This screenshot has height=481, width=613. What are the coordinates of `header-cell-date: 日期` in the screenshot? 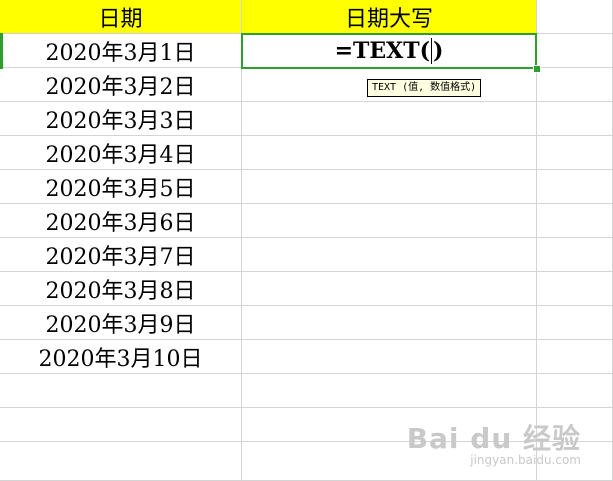 It's located at (121, 17).